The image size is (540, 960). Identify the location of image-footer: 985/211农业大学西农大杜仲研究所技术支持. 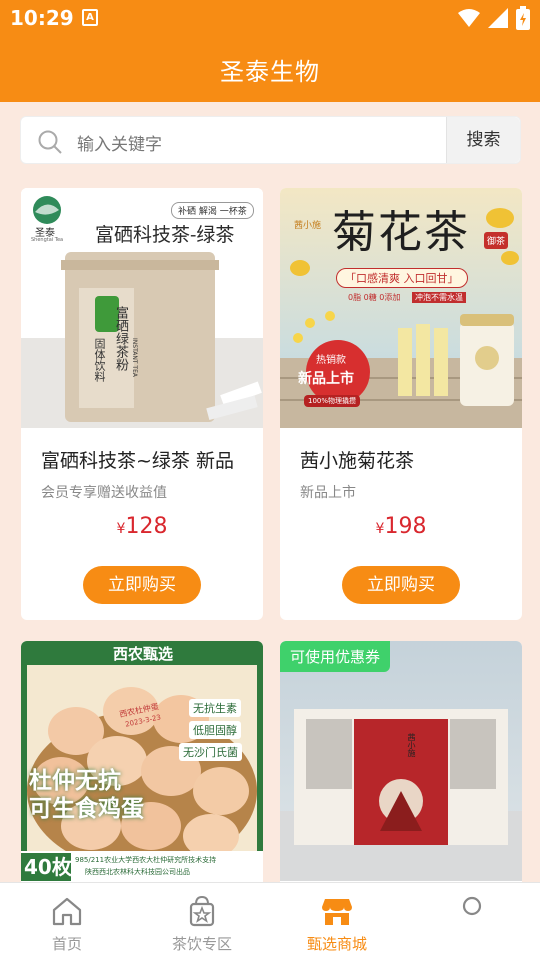
(146, 860).